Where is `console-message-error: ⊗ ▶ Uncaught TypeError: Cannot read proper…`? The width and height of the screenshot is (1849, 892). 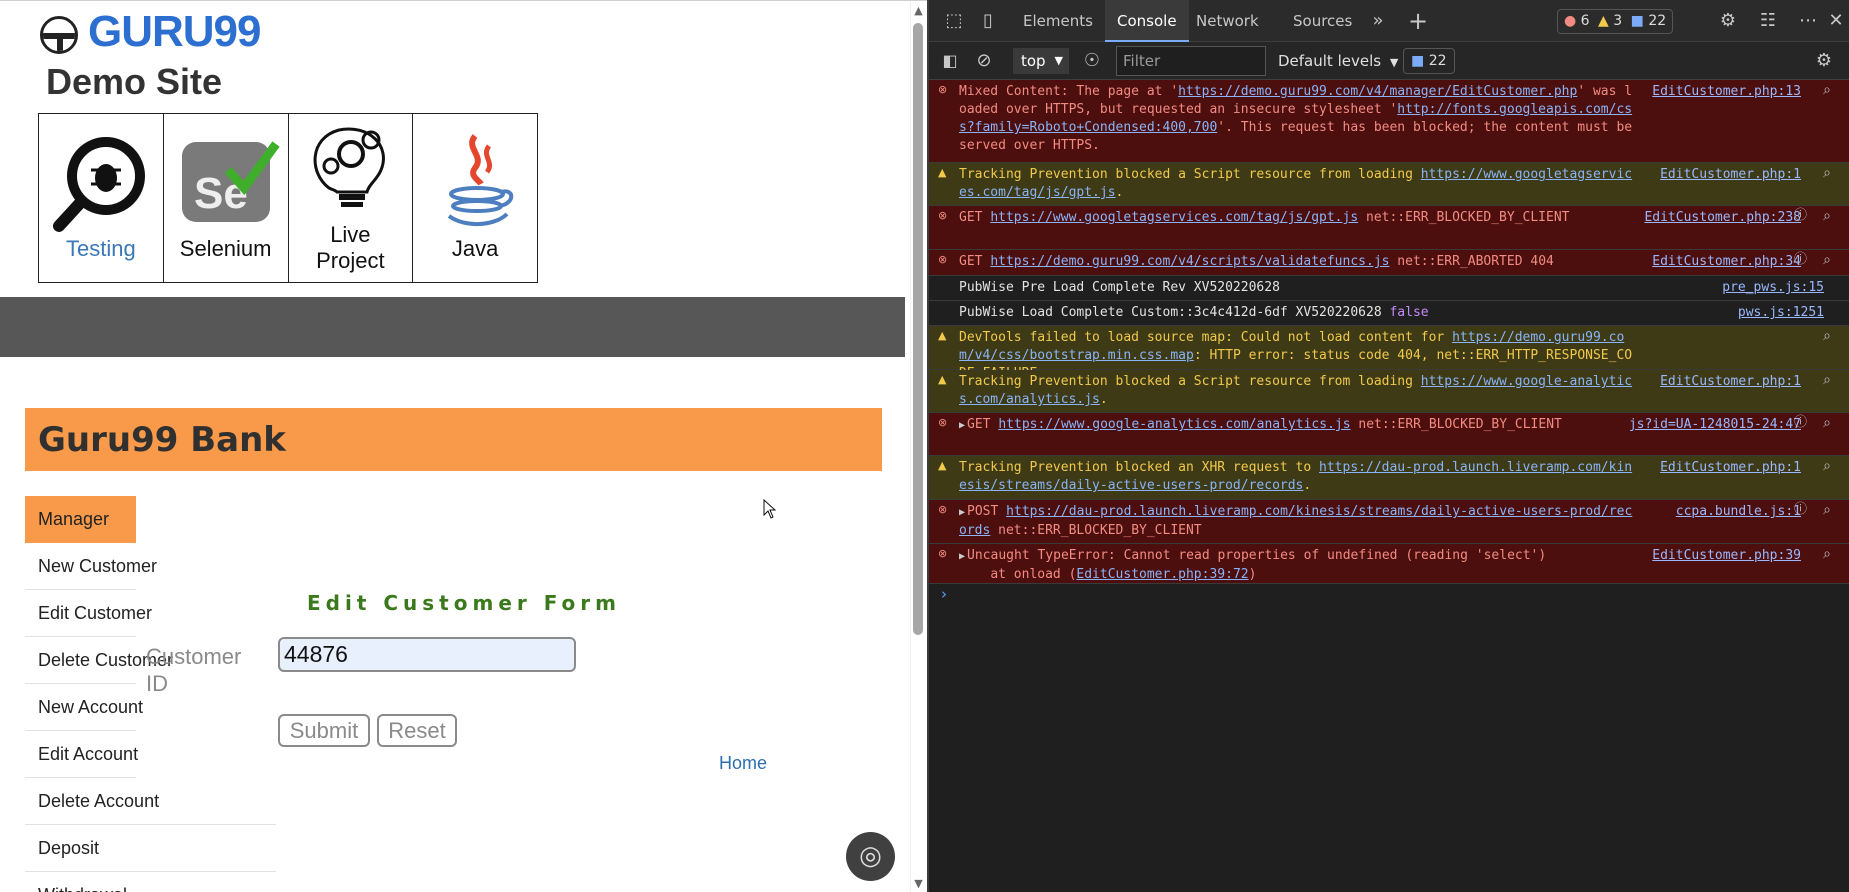 console-message-error: ⊗ ▶ Uncaught TypeError: Cannot read proper… is located at coordinates (1389, 564).